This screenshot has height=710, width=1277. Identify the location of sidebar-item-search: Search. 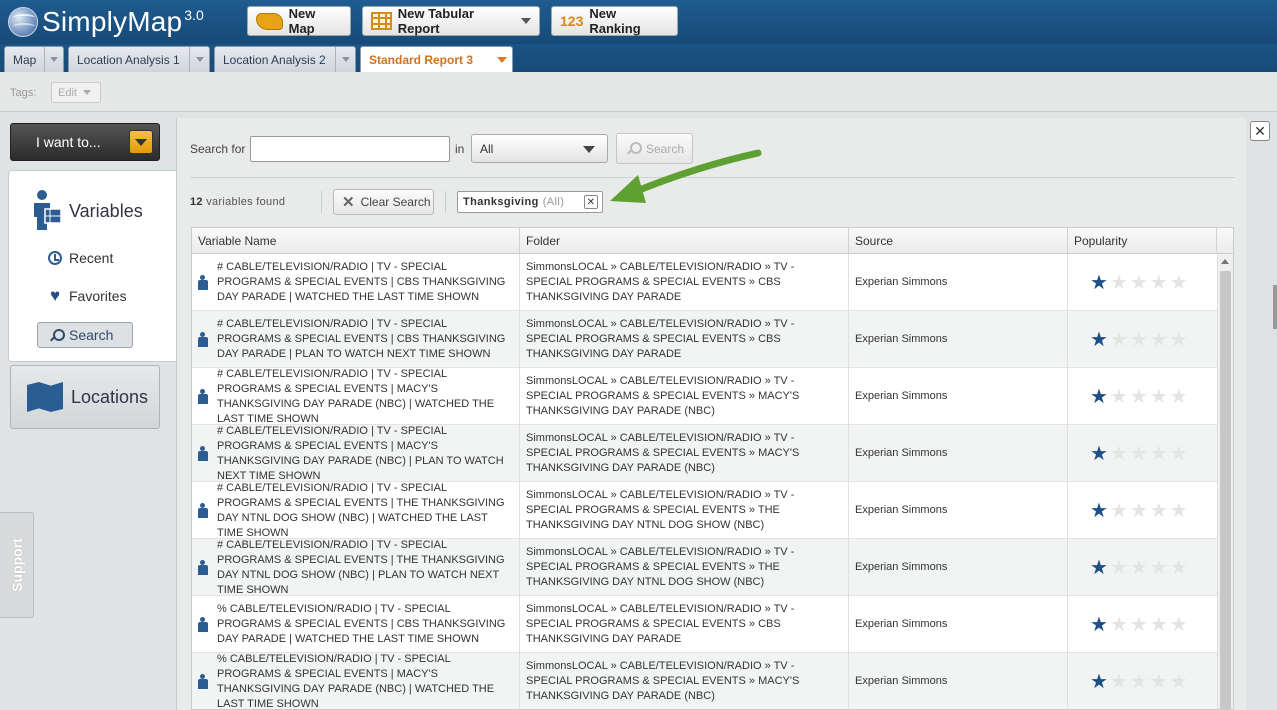
(85, 335).